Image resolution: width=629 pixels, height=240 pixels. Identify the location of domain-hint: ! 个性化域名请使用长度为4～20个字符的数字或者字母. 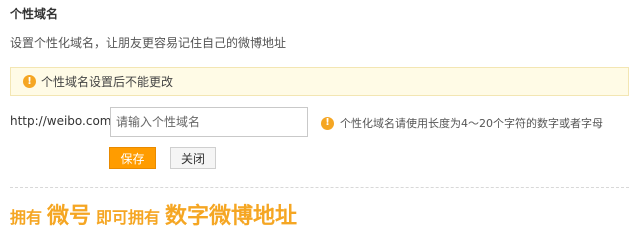
(462, 123).